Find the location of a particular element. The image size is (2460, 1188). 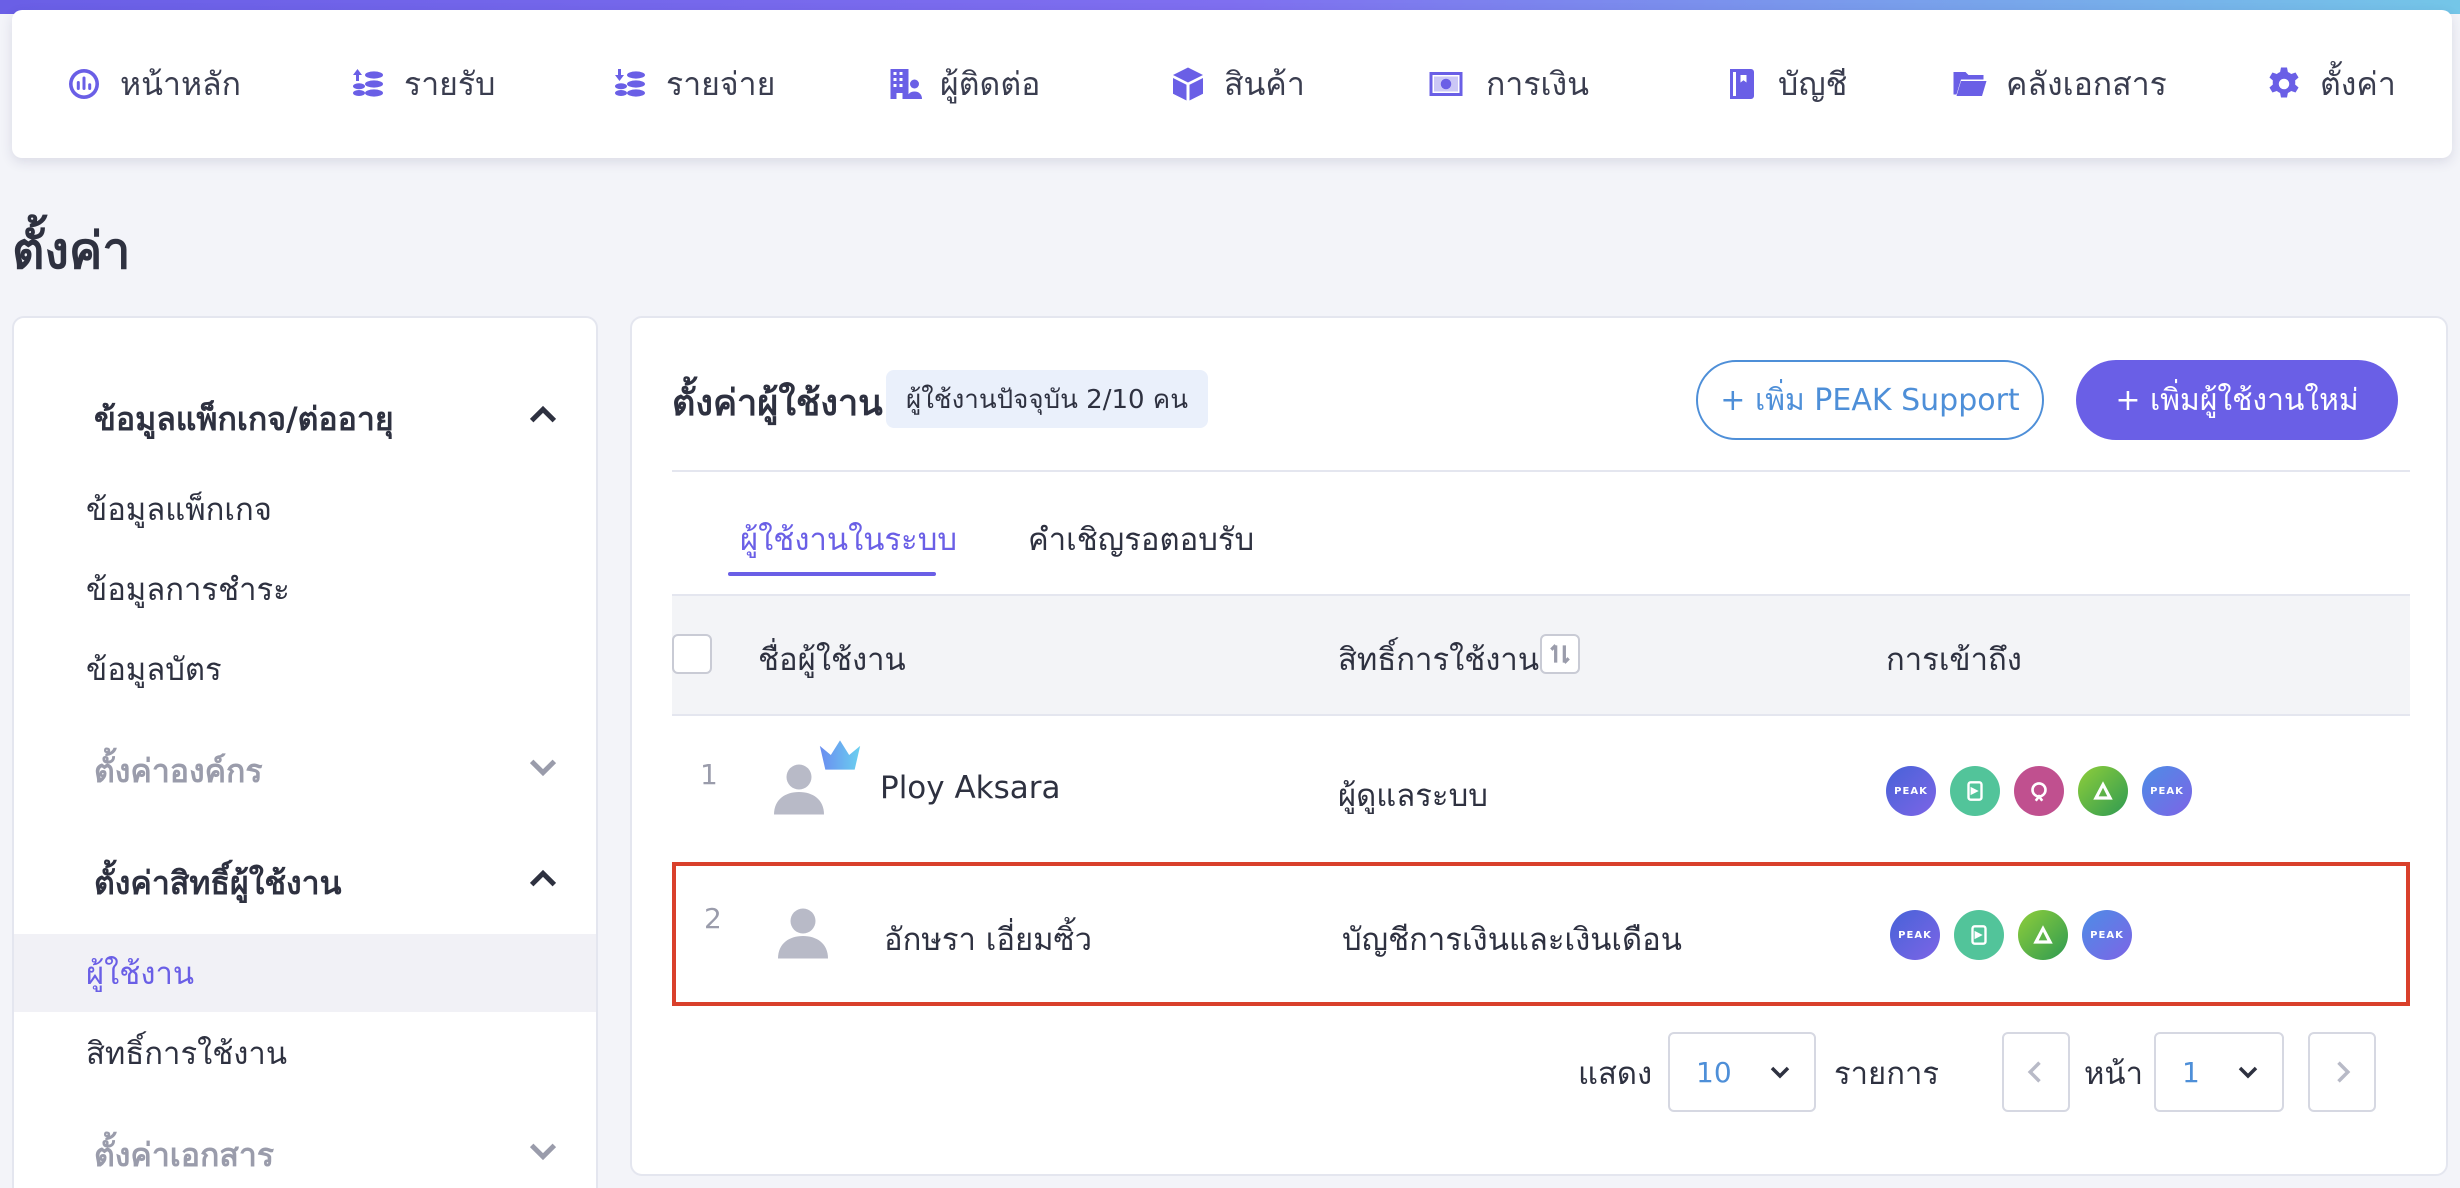

nav-item-expense: รายจ่าย is located at coordinates (693, 84).